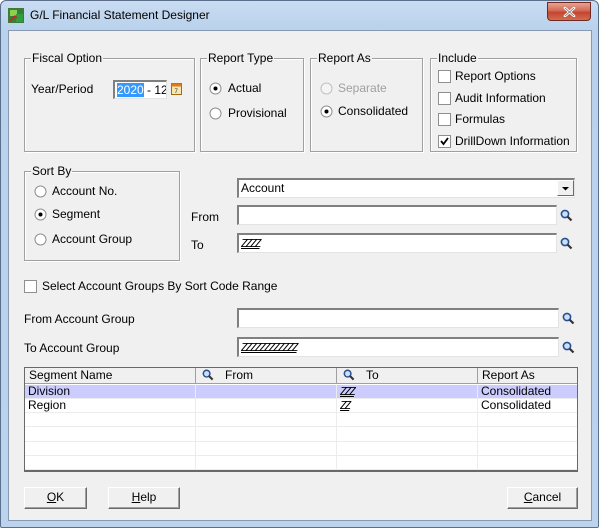  Describe the element at coordinates (348, 391) in the screenshot. I see `cell-to-value: ZZZ` at that location.